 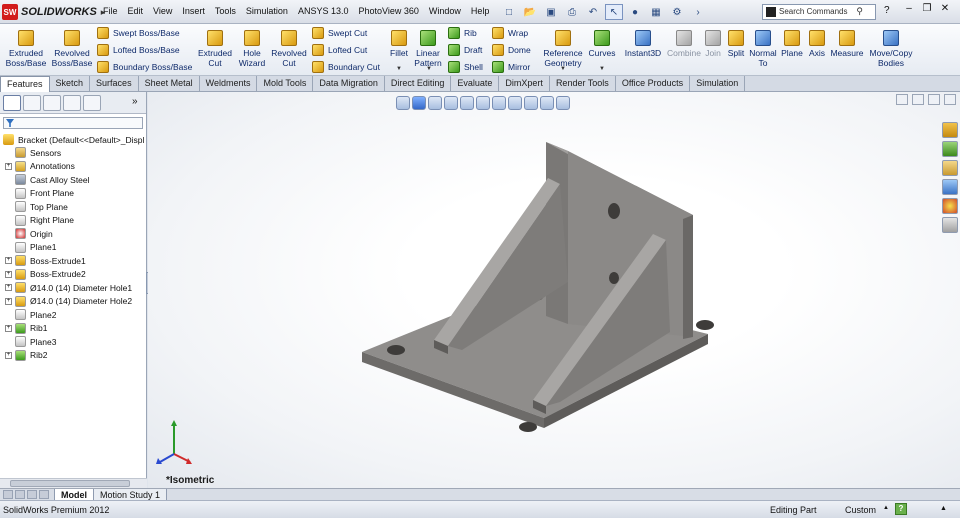 I want to click on menu-tools: Tools, so click(x=225, y=11).